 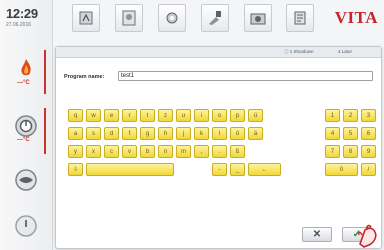 What do you see at coordinates (237, 151) in the screenshot?
I see `key-9-row3: ß` at bounding box center [237, 151].